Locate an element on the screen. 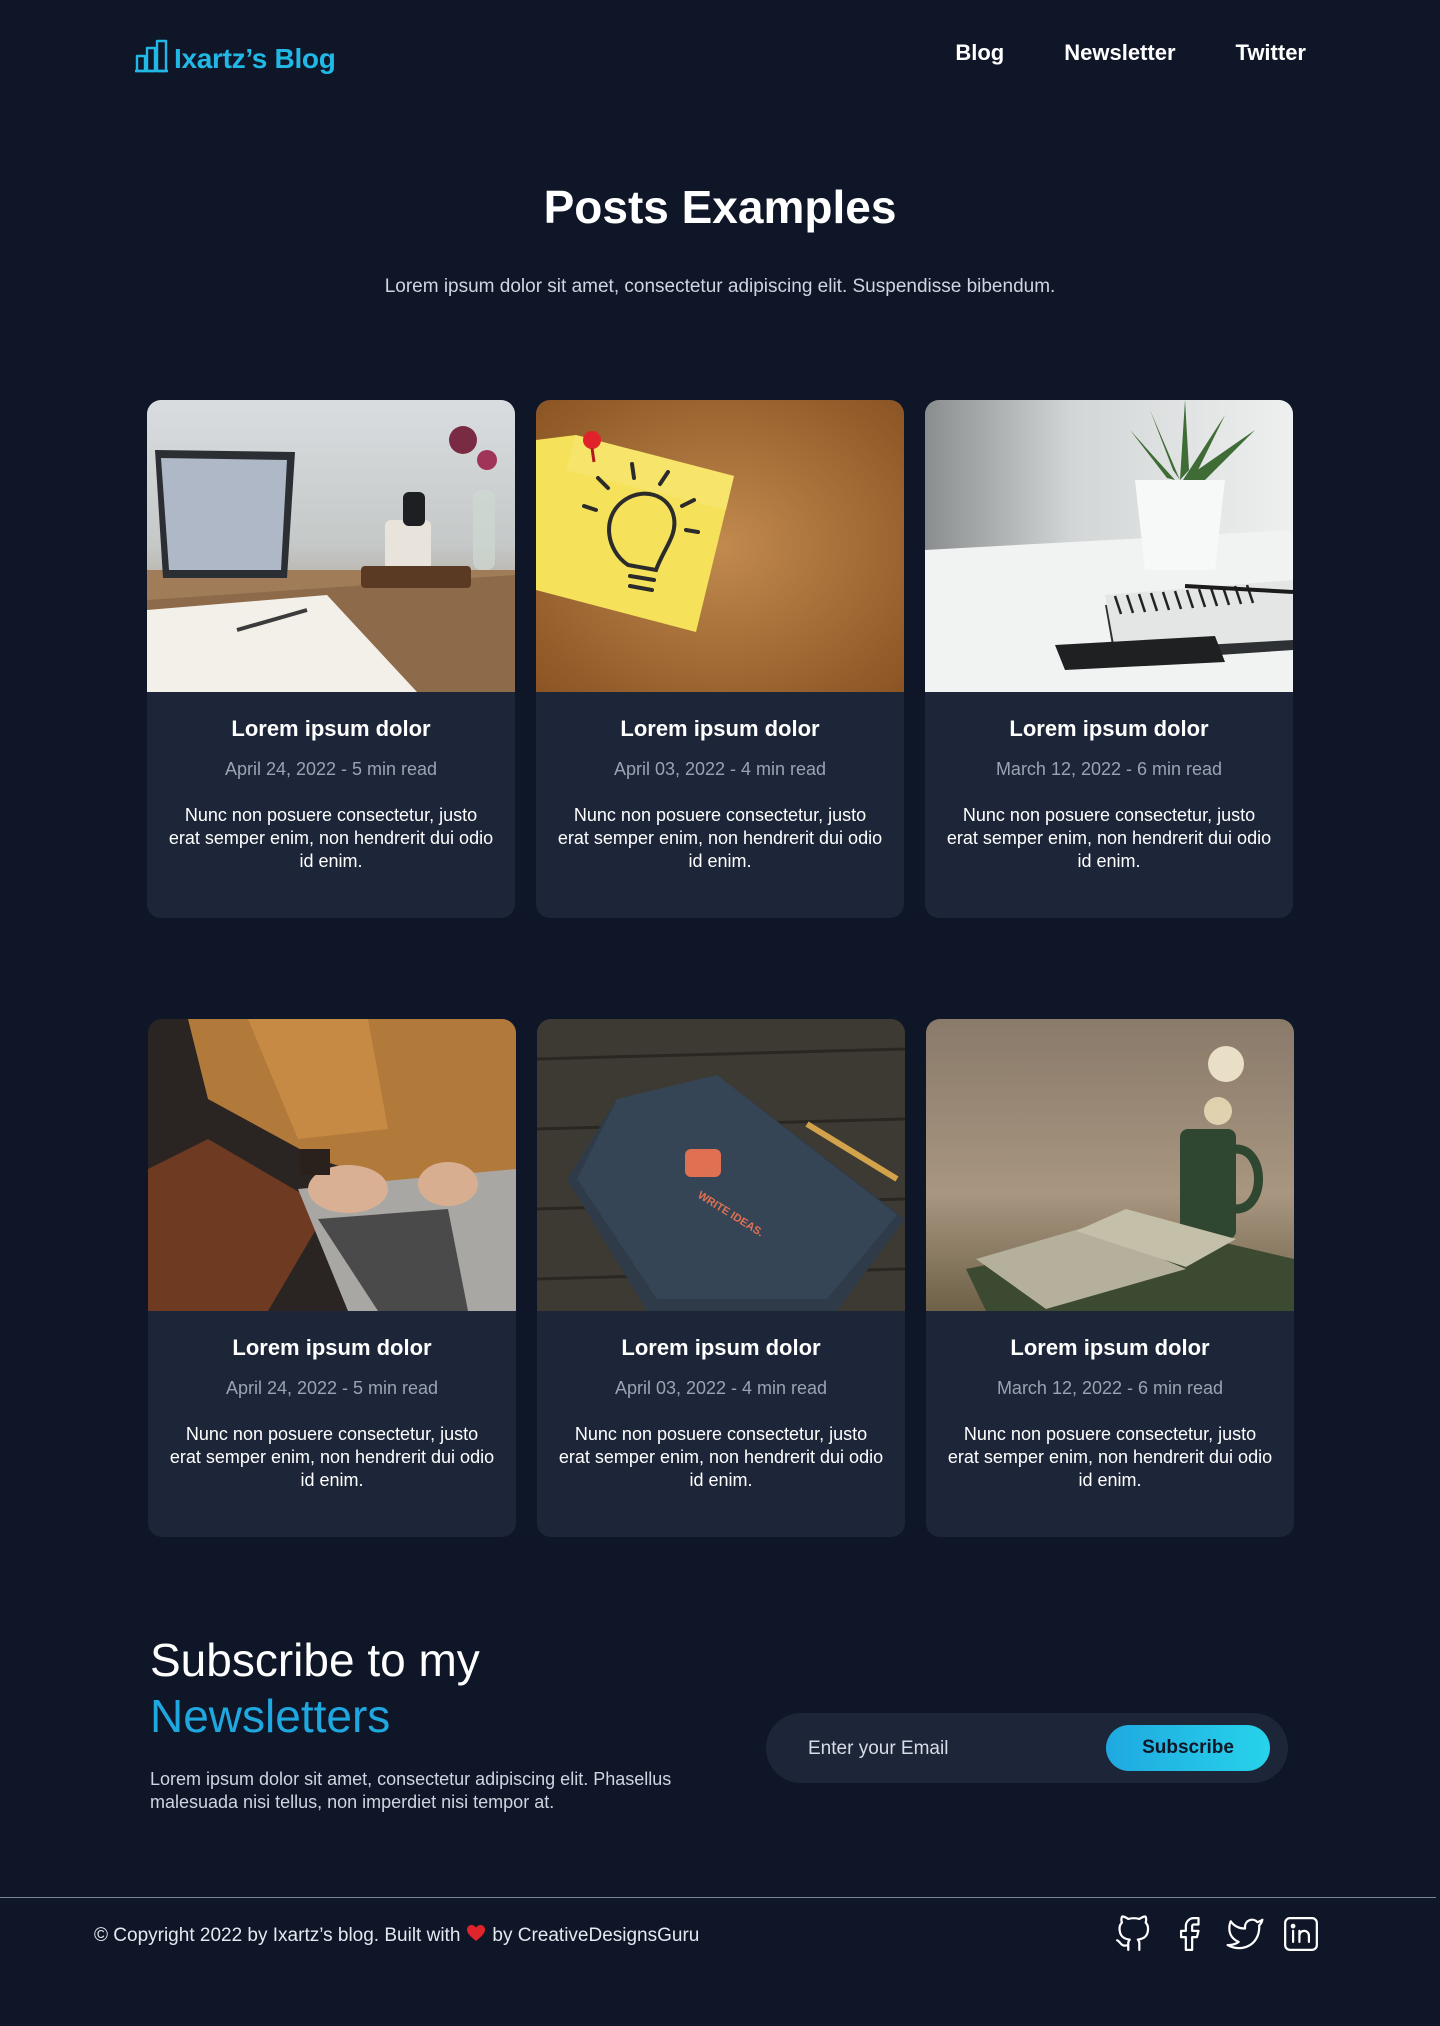 This screenshot has width=1440, height=2026. subscribe-heading-line: Subscribe to my is located at coordinates (315, 1660).